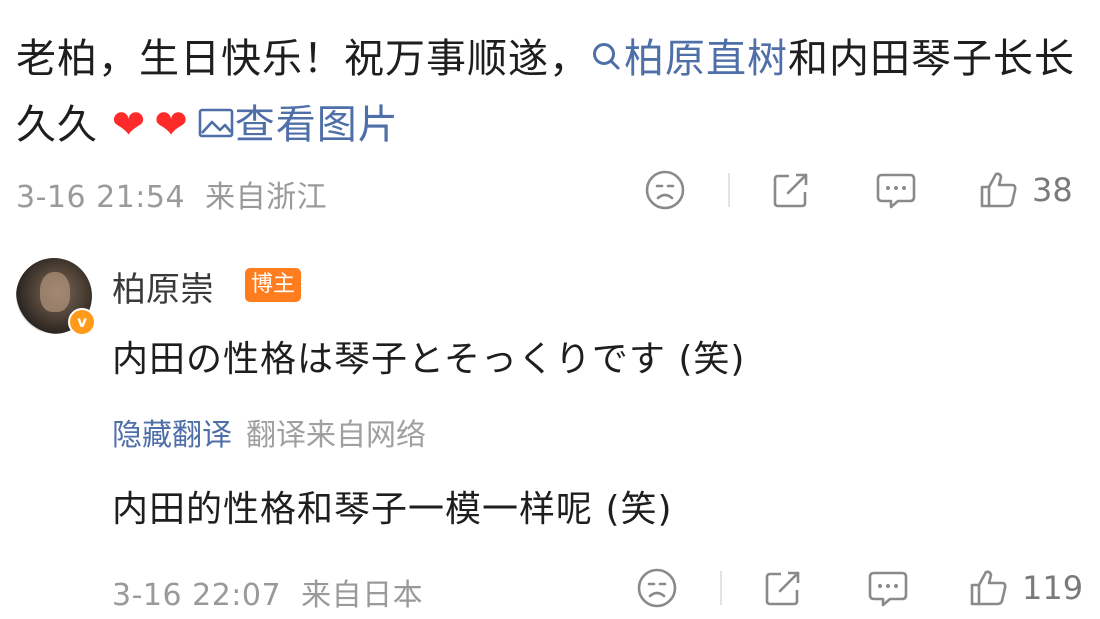  Describe the element at coordinates (1052, 190) in the screenshot. I see `like-count: 38` at that location.